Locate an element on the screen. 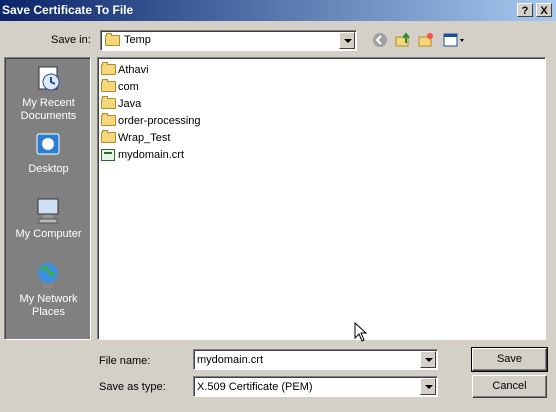 The image size is (556, 412). network-places-icon is located at coordinates (47, 275).